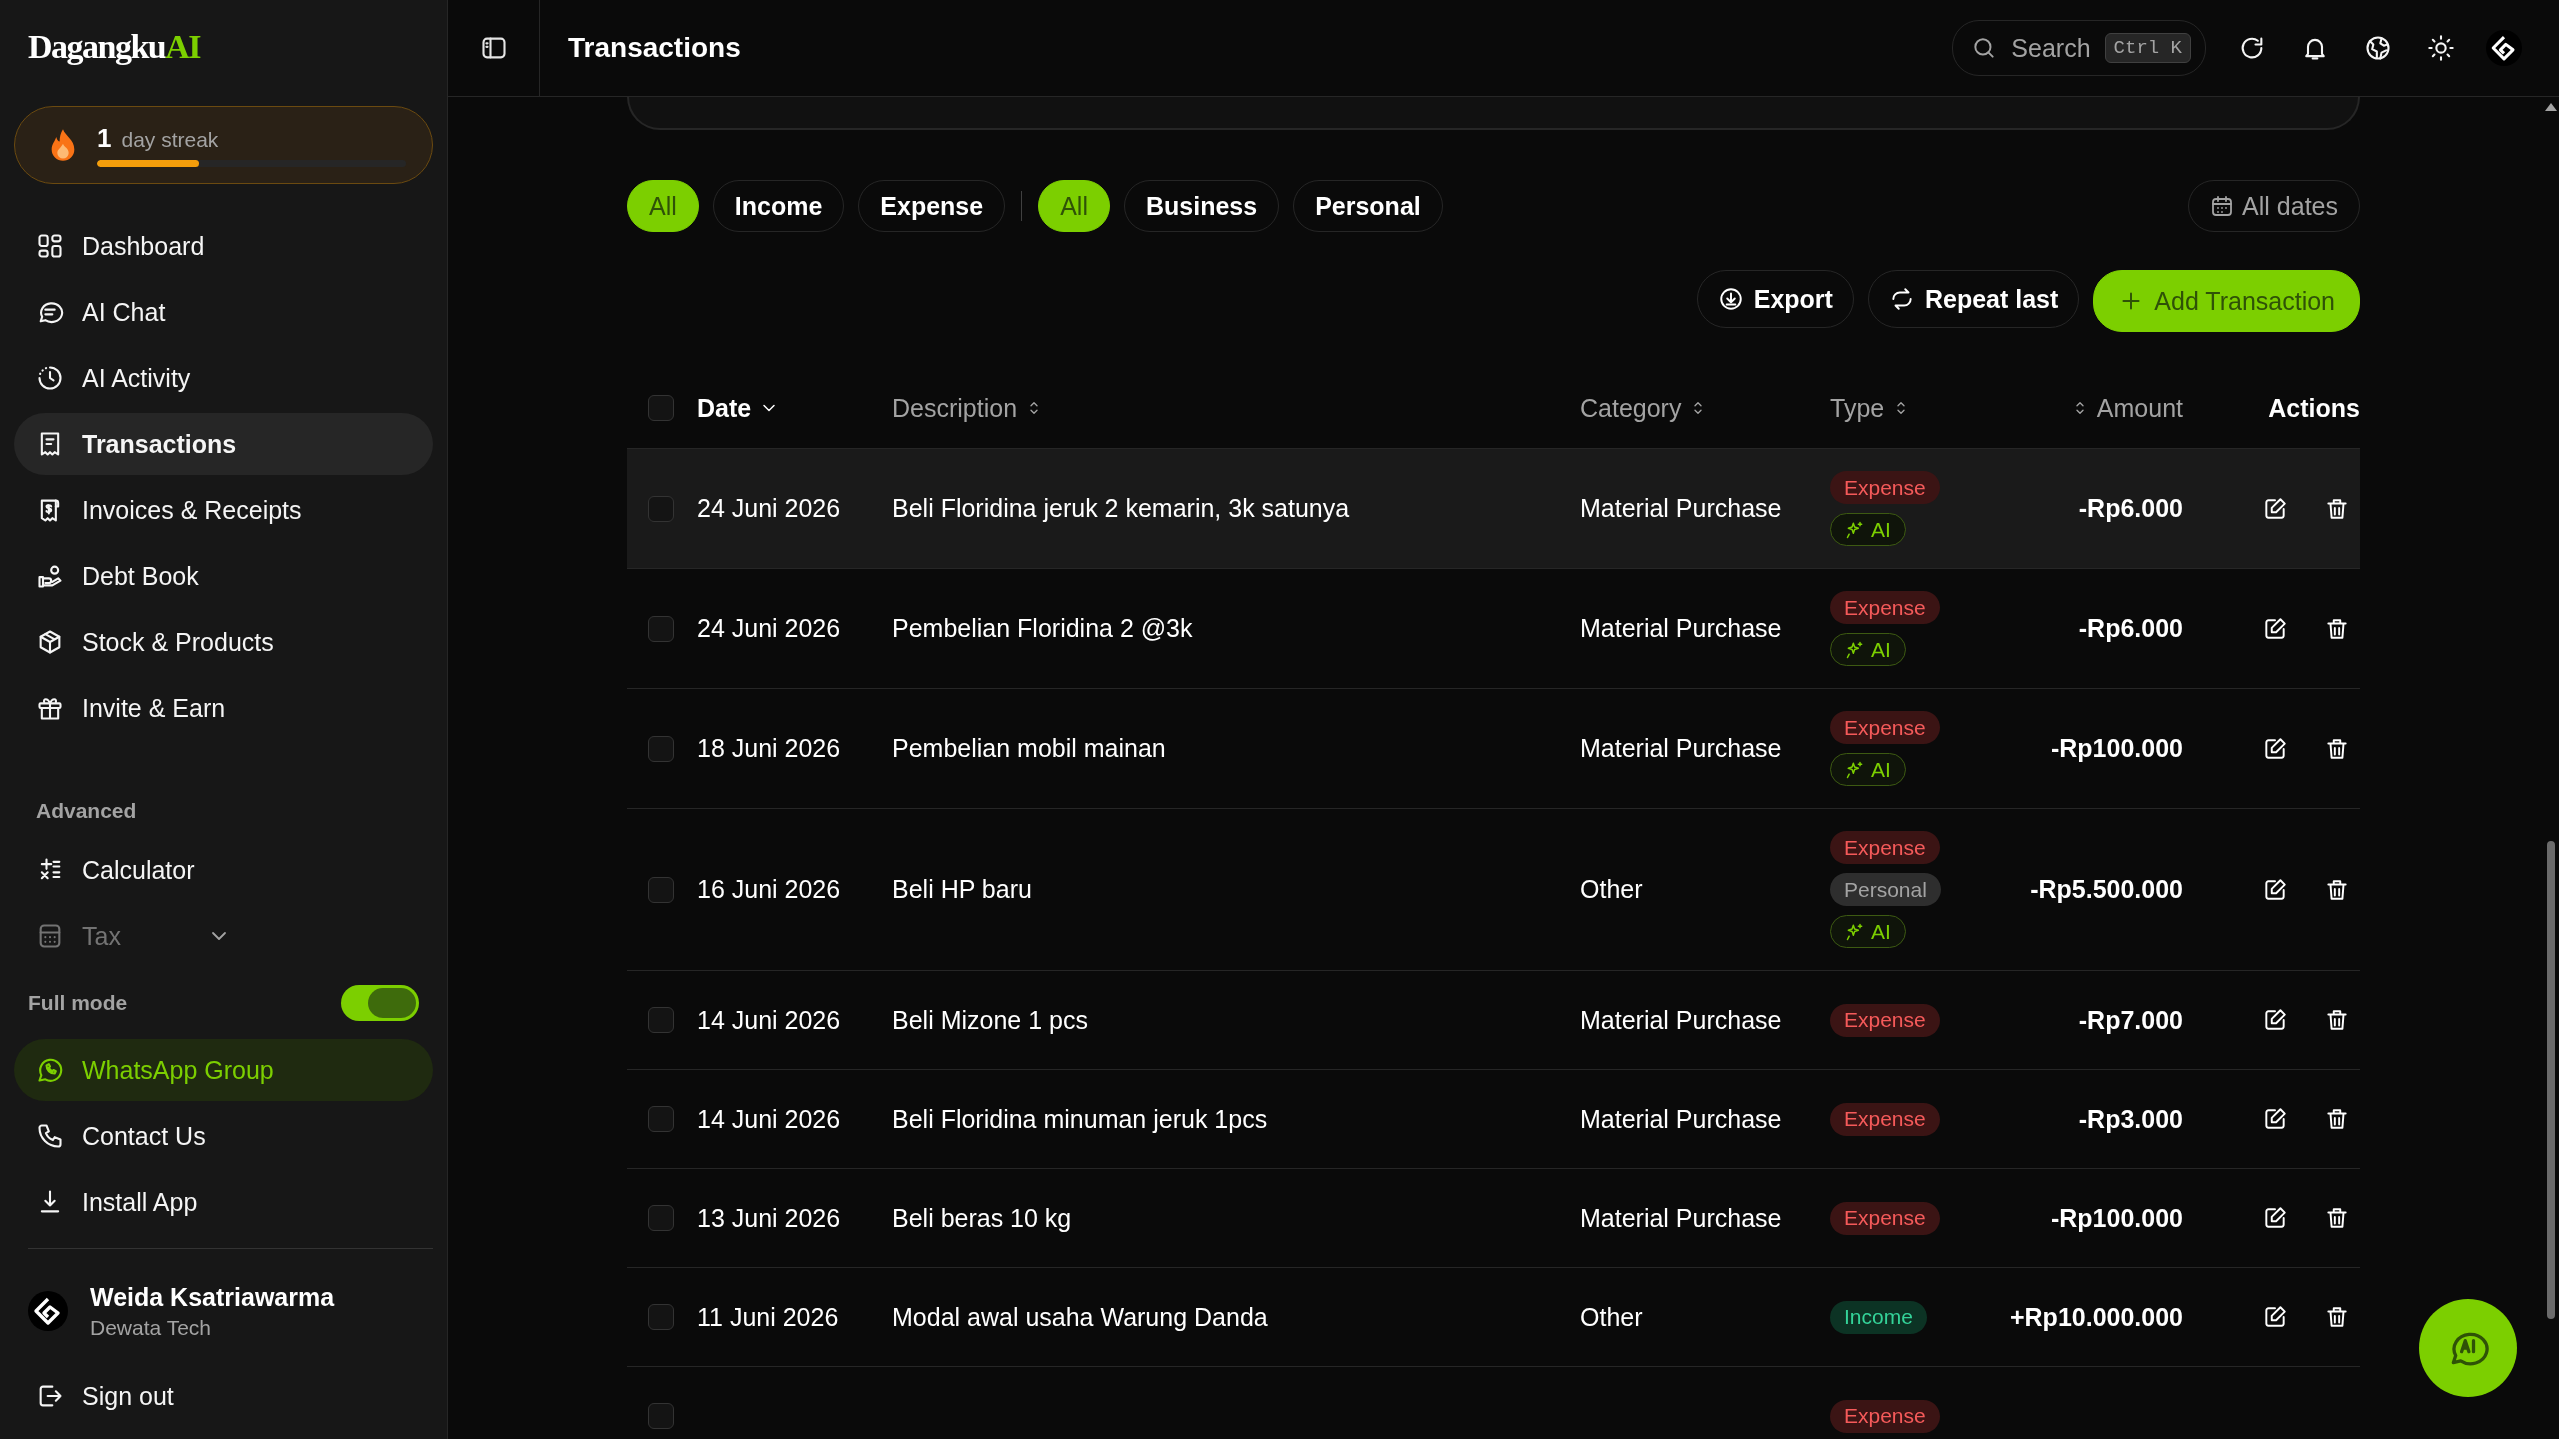  What do you see at coordinates (1973, 299) in the screenshot?
I see `repeat-button: Repeat last` at bounding box center [1973, 299].